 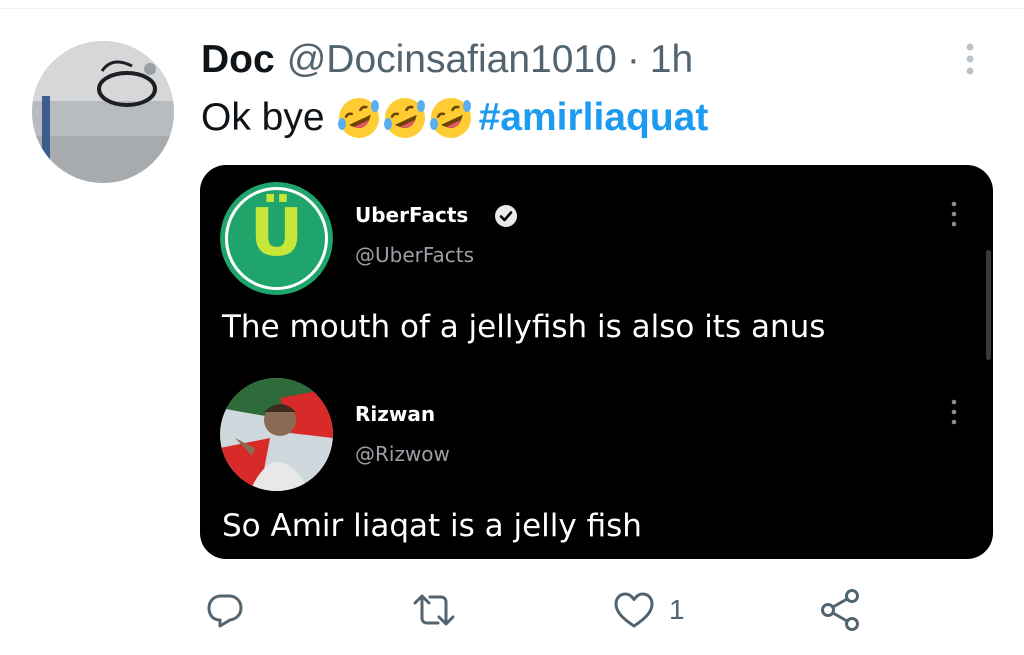 I want to click on tweet-text-prefix: Ok bye, so click(x=263, y=117).